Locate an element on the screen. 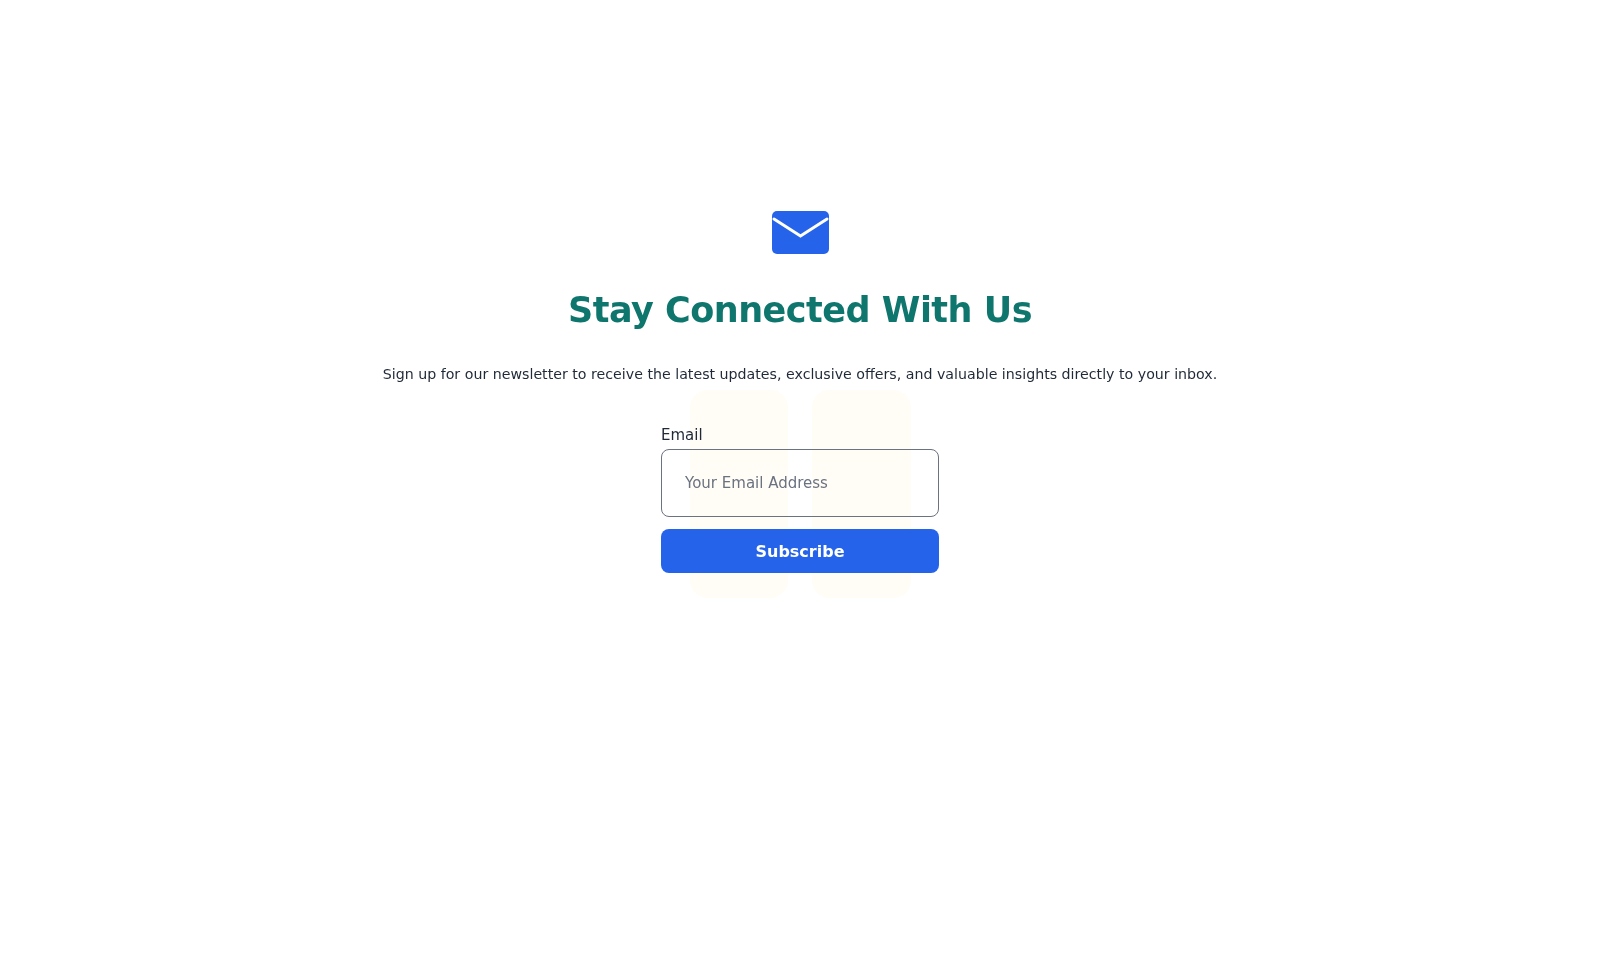 The width and height of the screenshot is (1600, 978). description-text: Sign up for our newsletter to receive the latest updates, exclusive offers, and valuable insights directly to your inbox. is located at coordinates (800, 374).